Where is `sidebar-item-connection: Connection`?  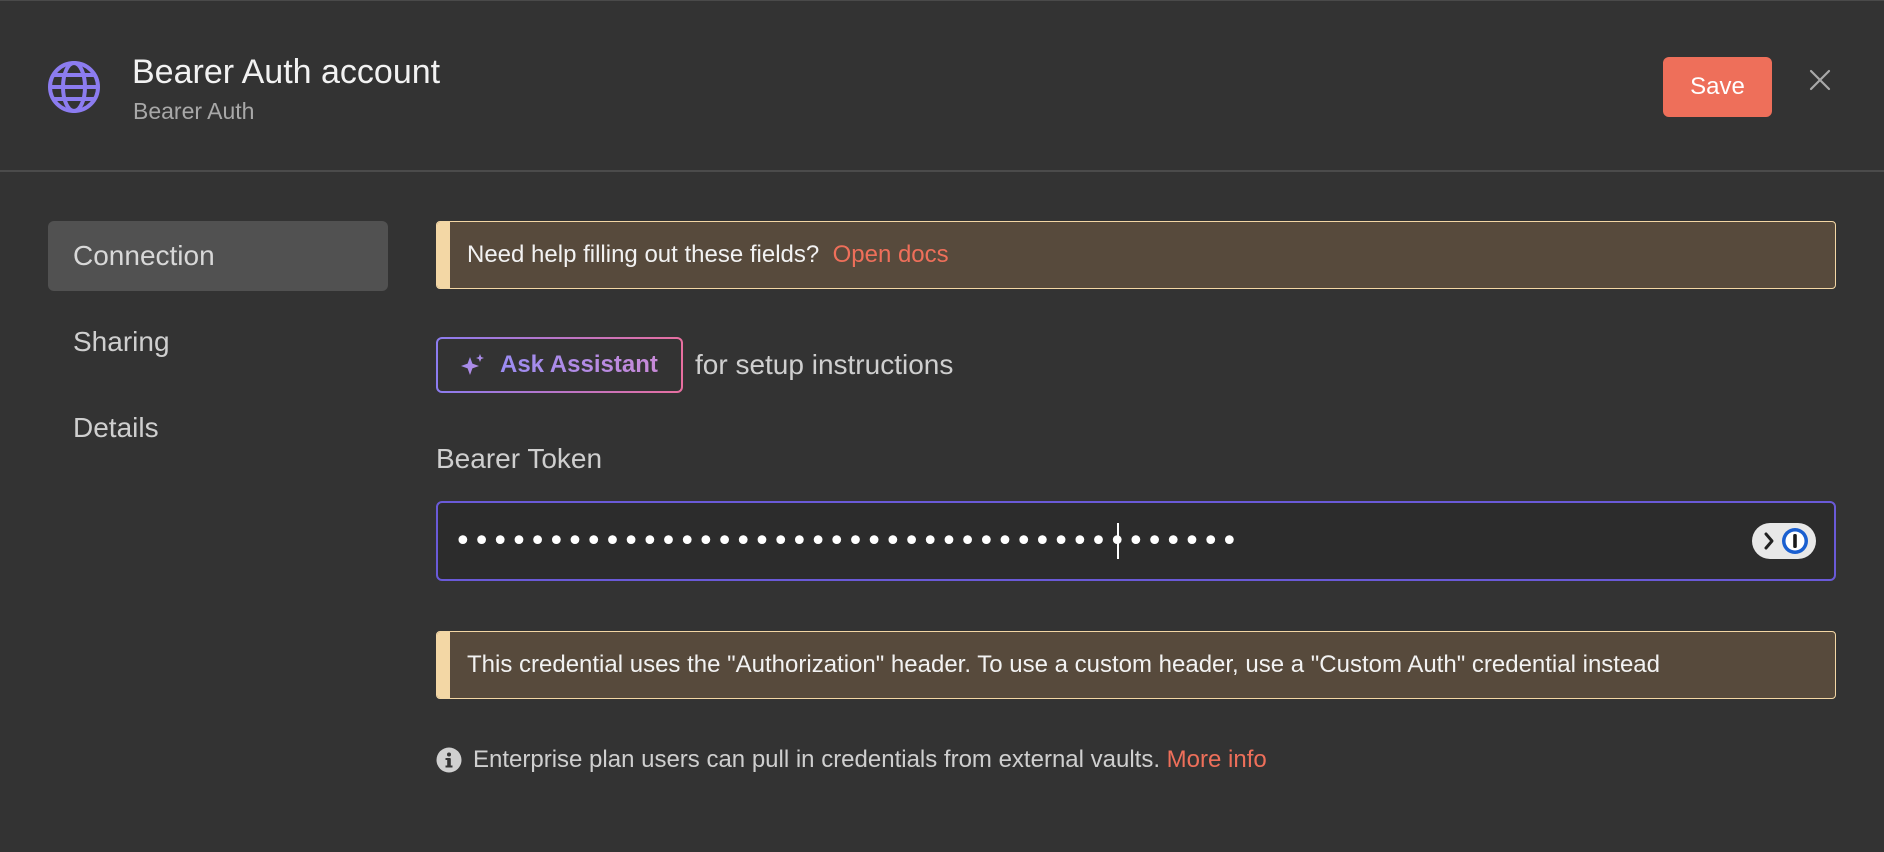
sidebar-item-connection: Connection is located at coordinates (218, 256).